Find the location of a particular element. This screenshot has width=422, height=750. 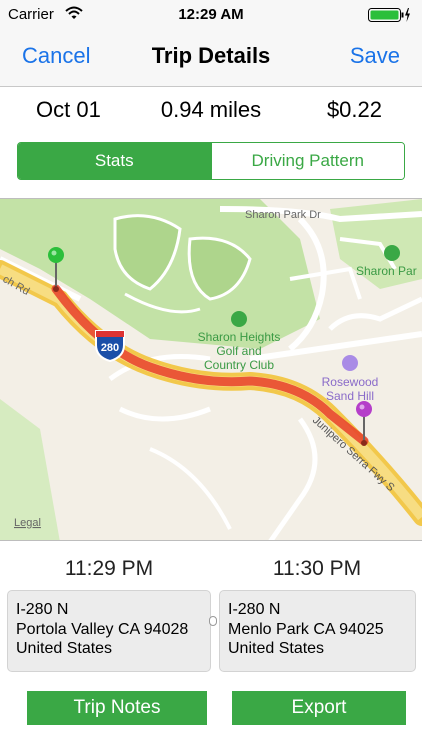

start-address-line2: Portola Valley CA 94028 is located at coordinates (102, 629).